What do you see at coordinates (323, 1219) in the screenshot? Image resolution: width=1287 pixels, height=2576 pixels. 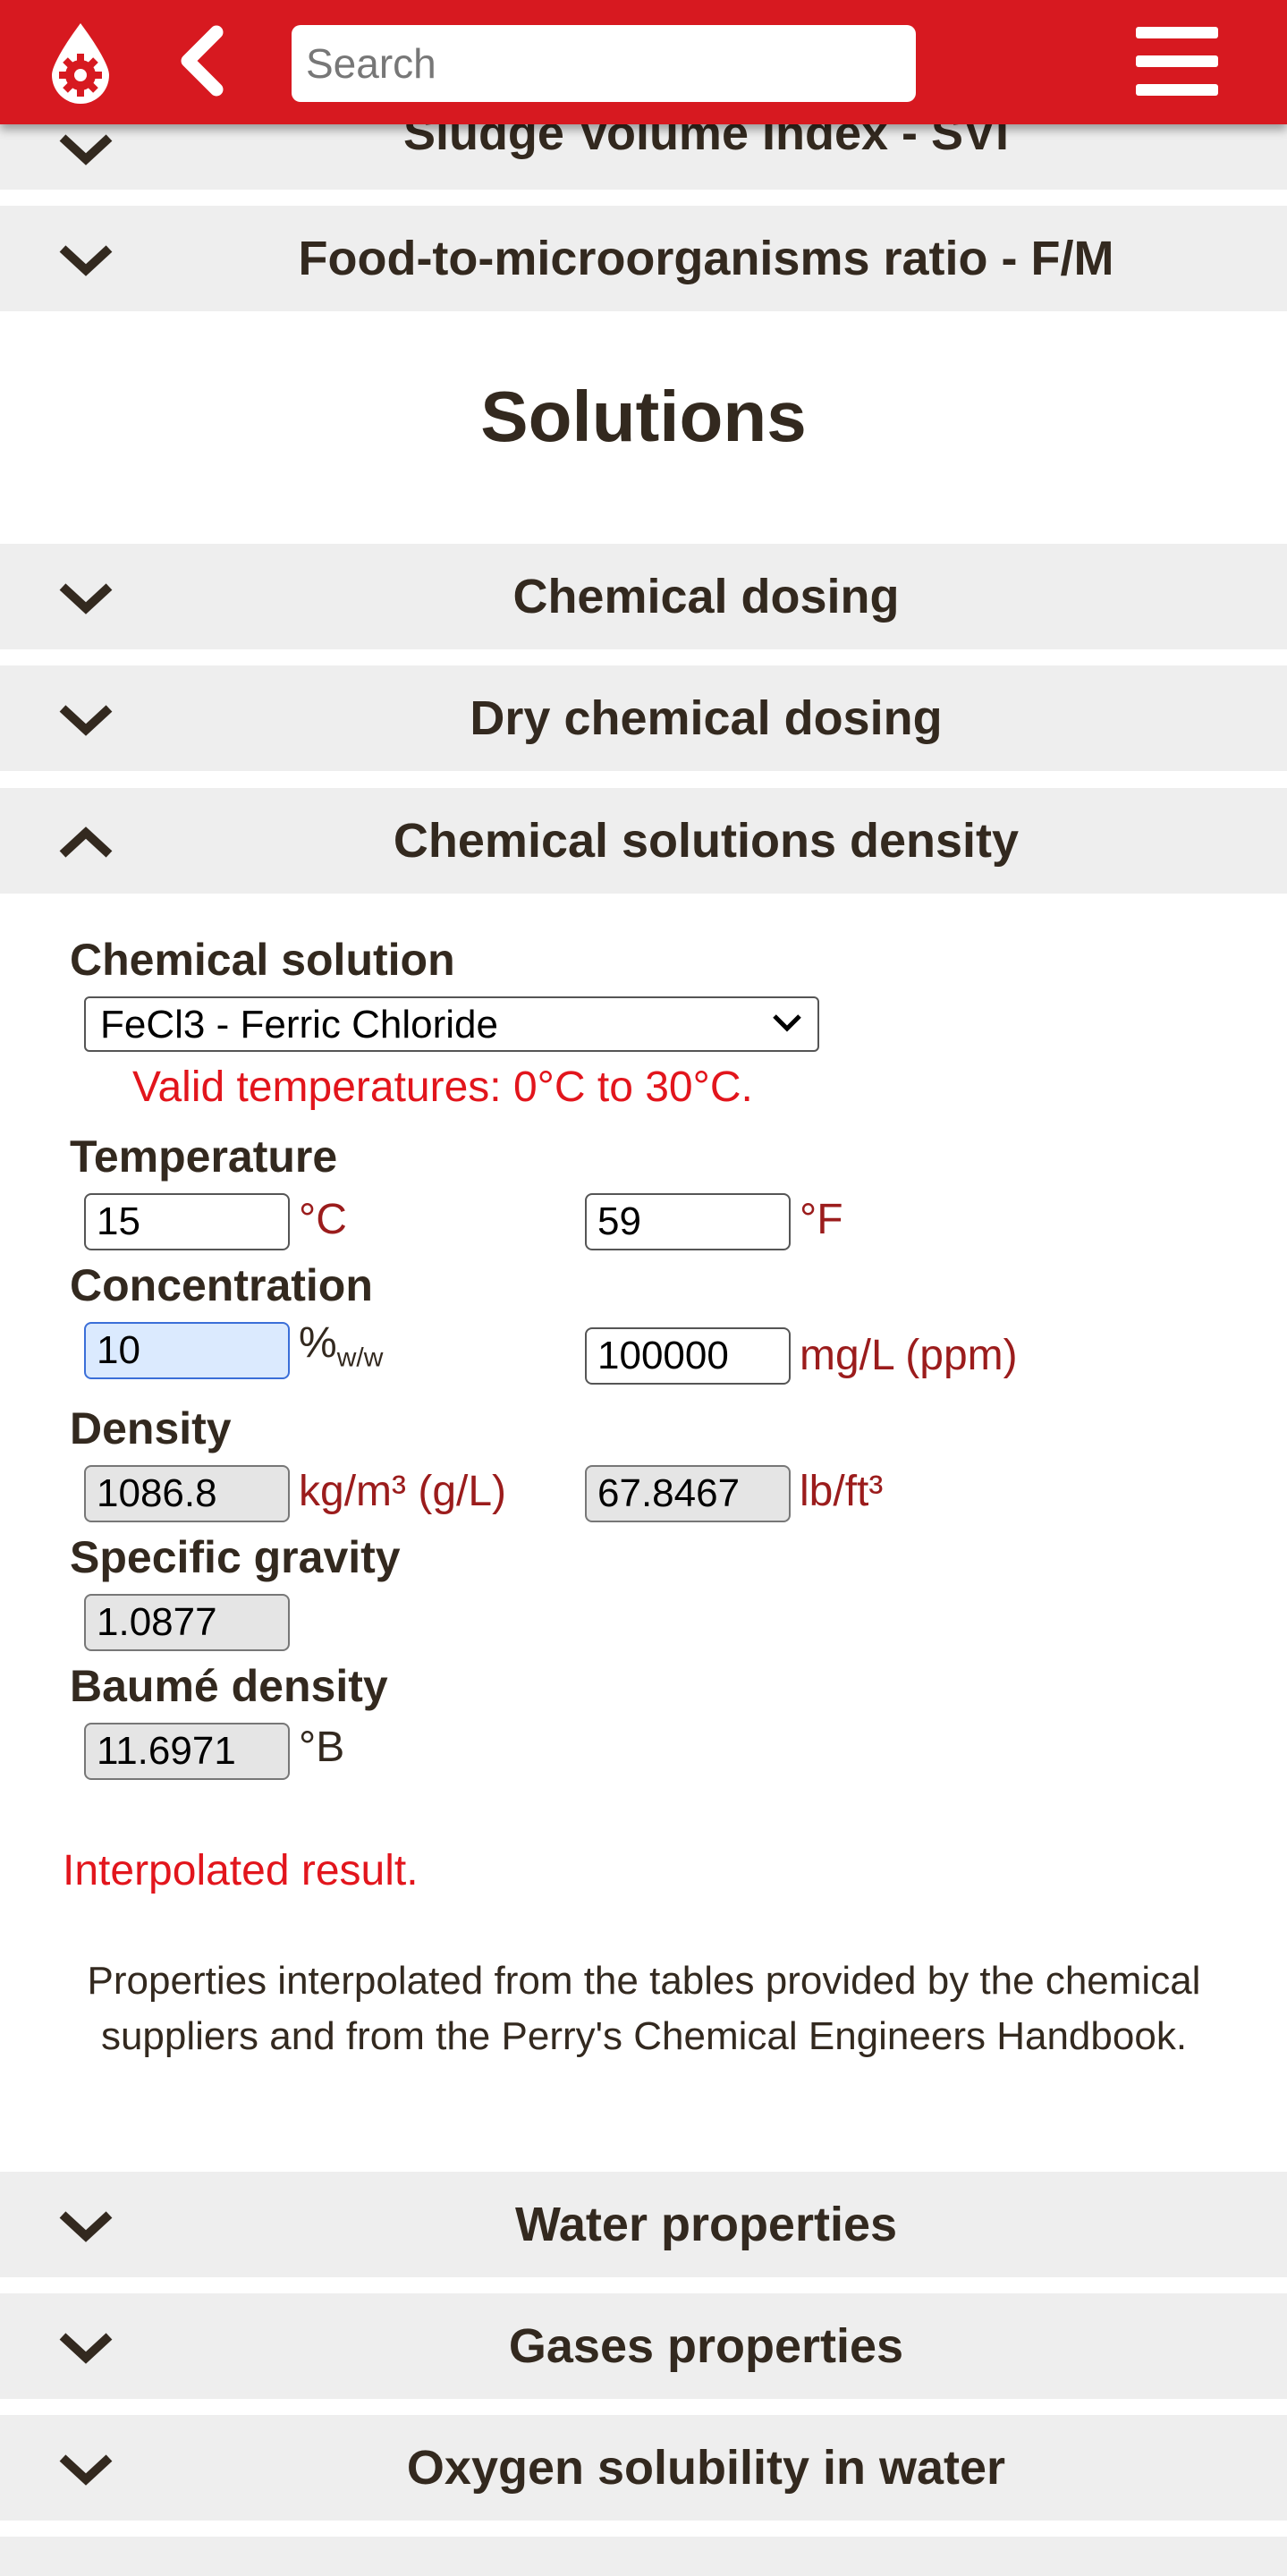 I see `temperature-c-unit: °C` at bounding box center [323, 1219].